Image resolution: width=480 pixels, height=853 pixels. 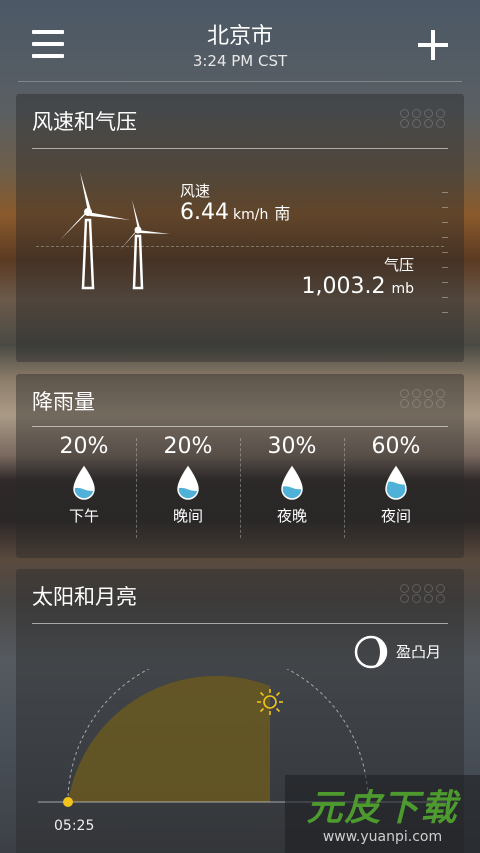 I want to click on rain-period: 晚间, so click(x=187, y=516).